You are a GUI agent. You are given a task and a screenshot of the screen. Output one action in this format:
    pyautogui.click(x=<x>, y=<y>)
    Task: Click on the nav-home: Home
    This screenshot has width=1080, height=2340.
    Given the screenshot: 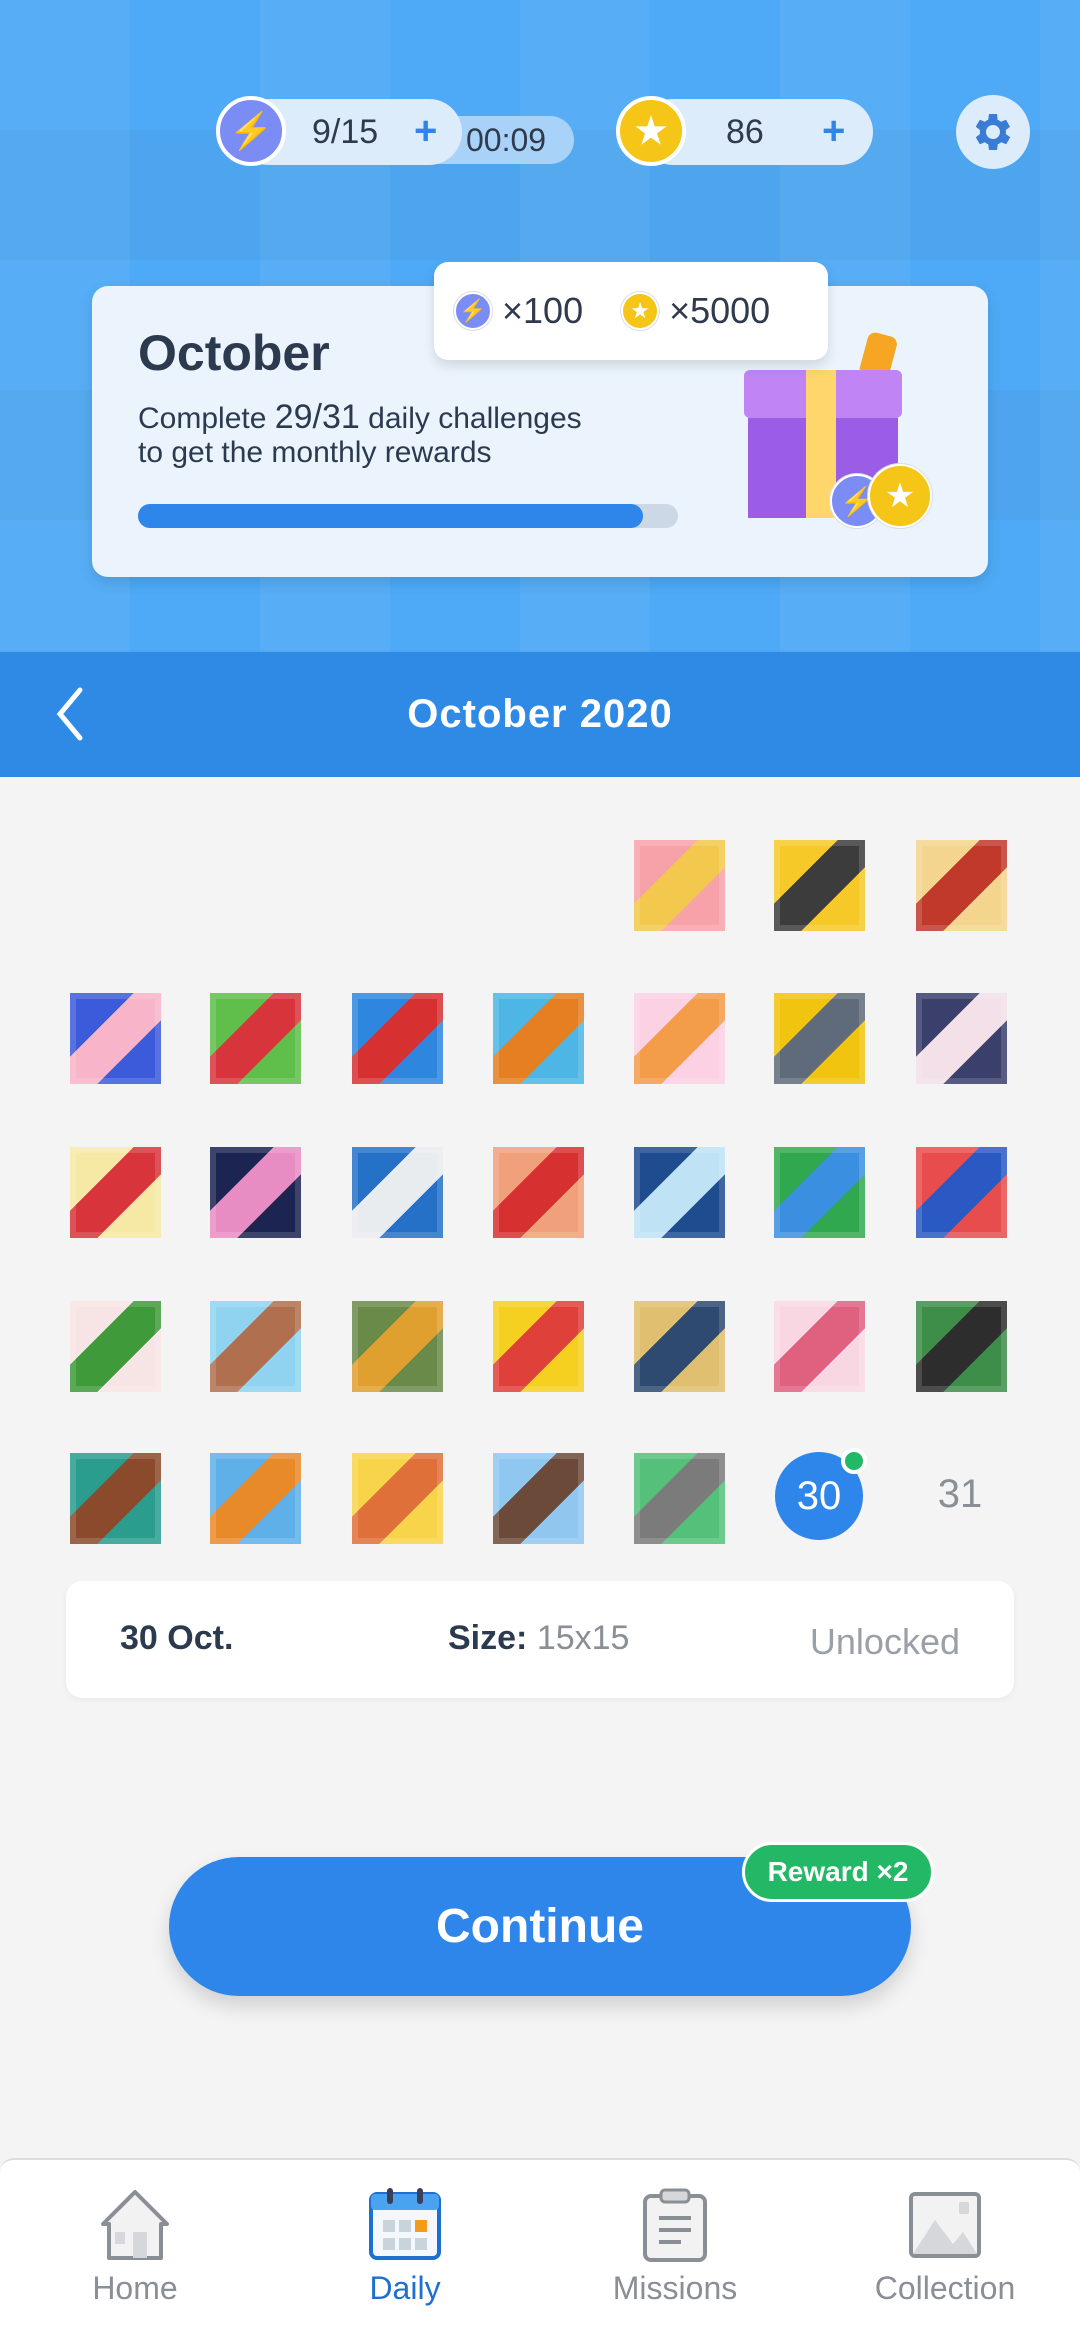 What is the action you would take?
    pyautogui.click(x=135, y=2250)
    